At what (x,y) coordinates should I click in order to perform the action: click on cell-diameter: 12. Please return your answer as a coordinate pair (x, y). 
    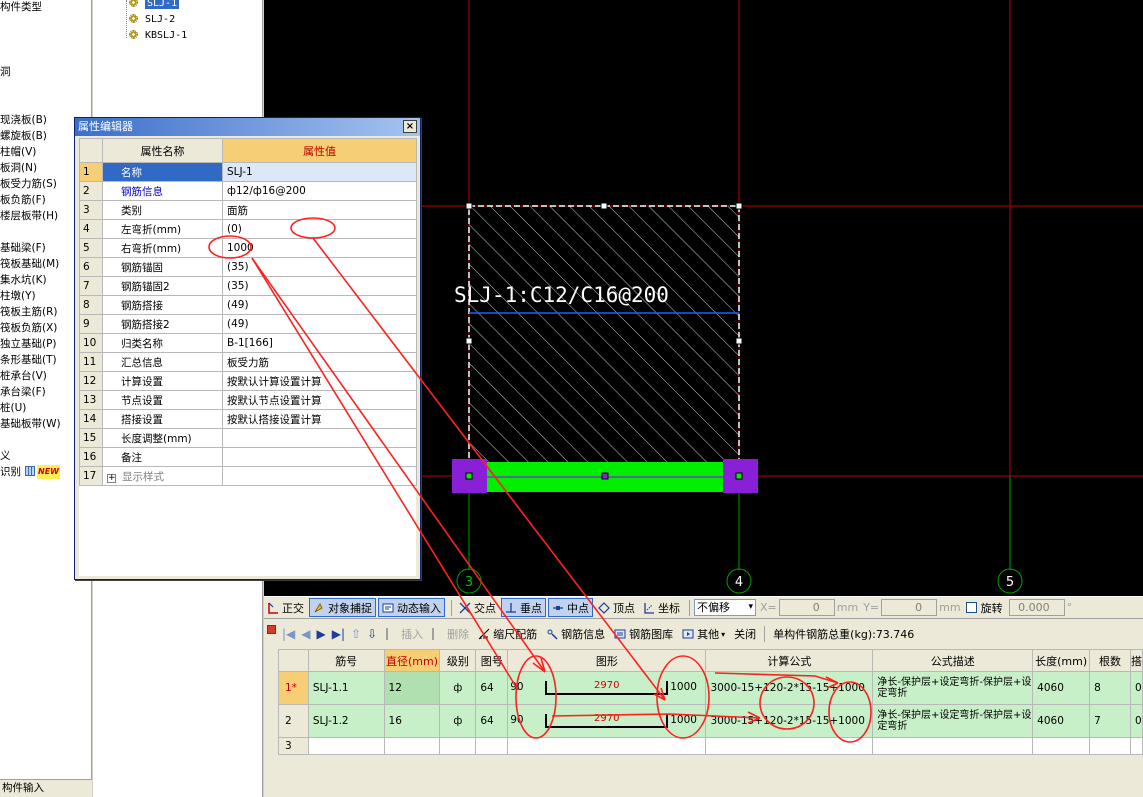
    Looking at the image, I should click on (412, 688).